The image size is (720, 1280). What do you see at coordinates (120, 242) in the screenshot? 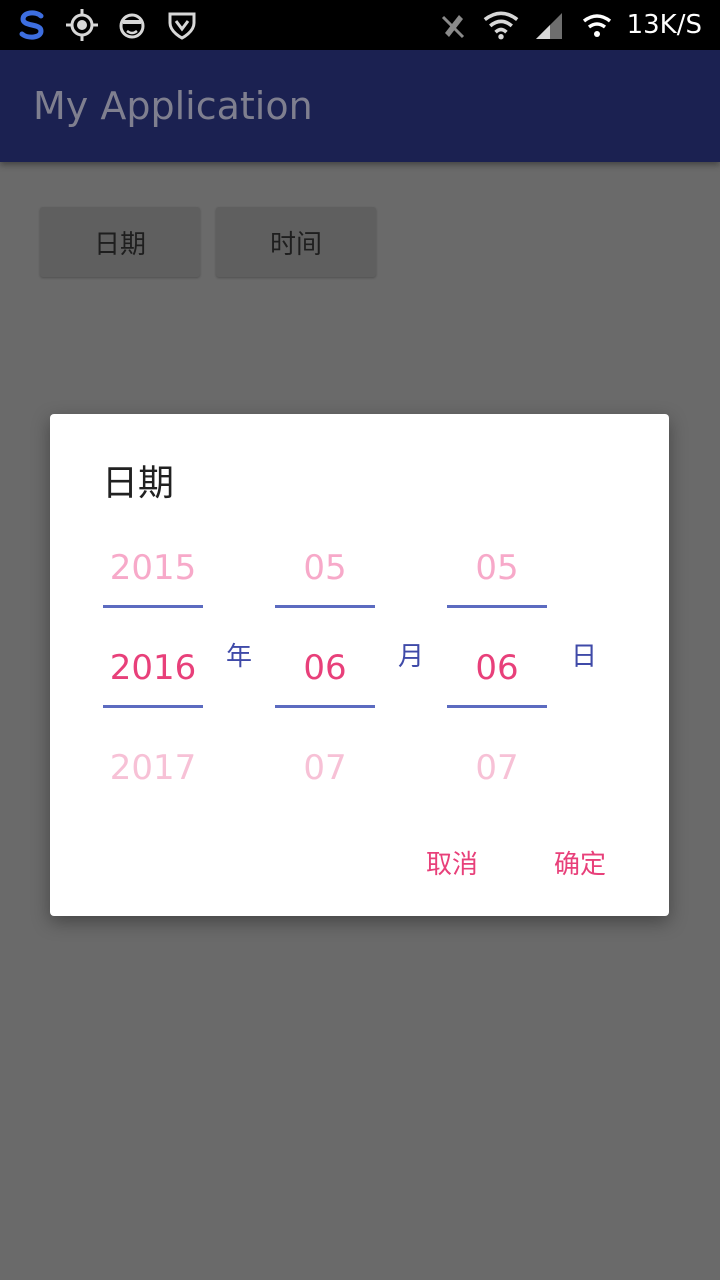
I see `date-button: 日期` at bounding box center [120, 242].